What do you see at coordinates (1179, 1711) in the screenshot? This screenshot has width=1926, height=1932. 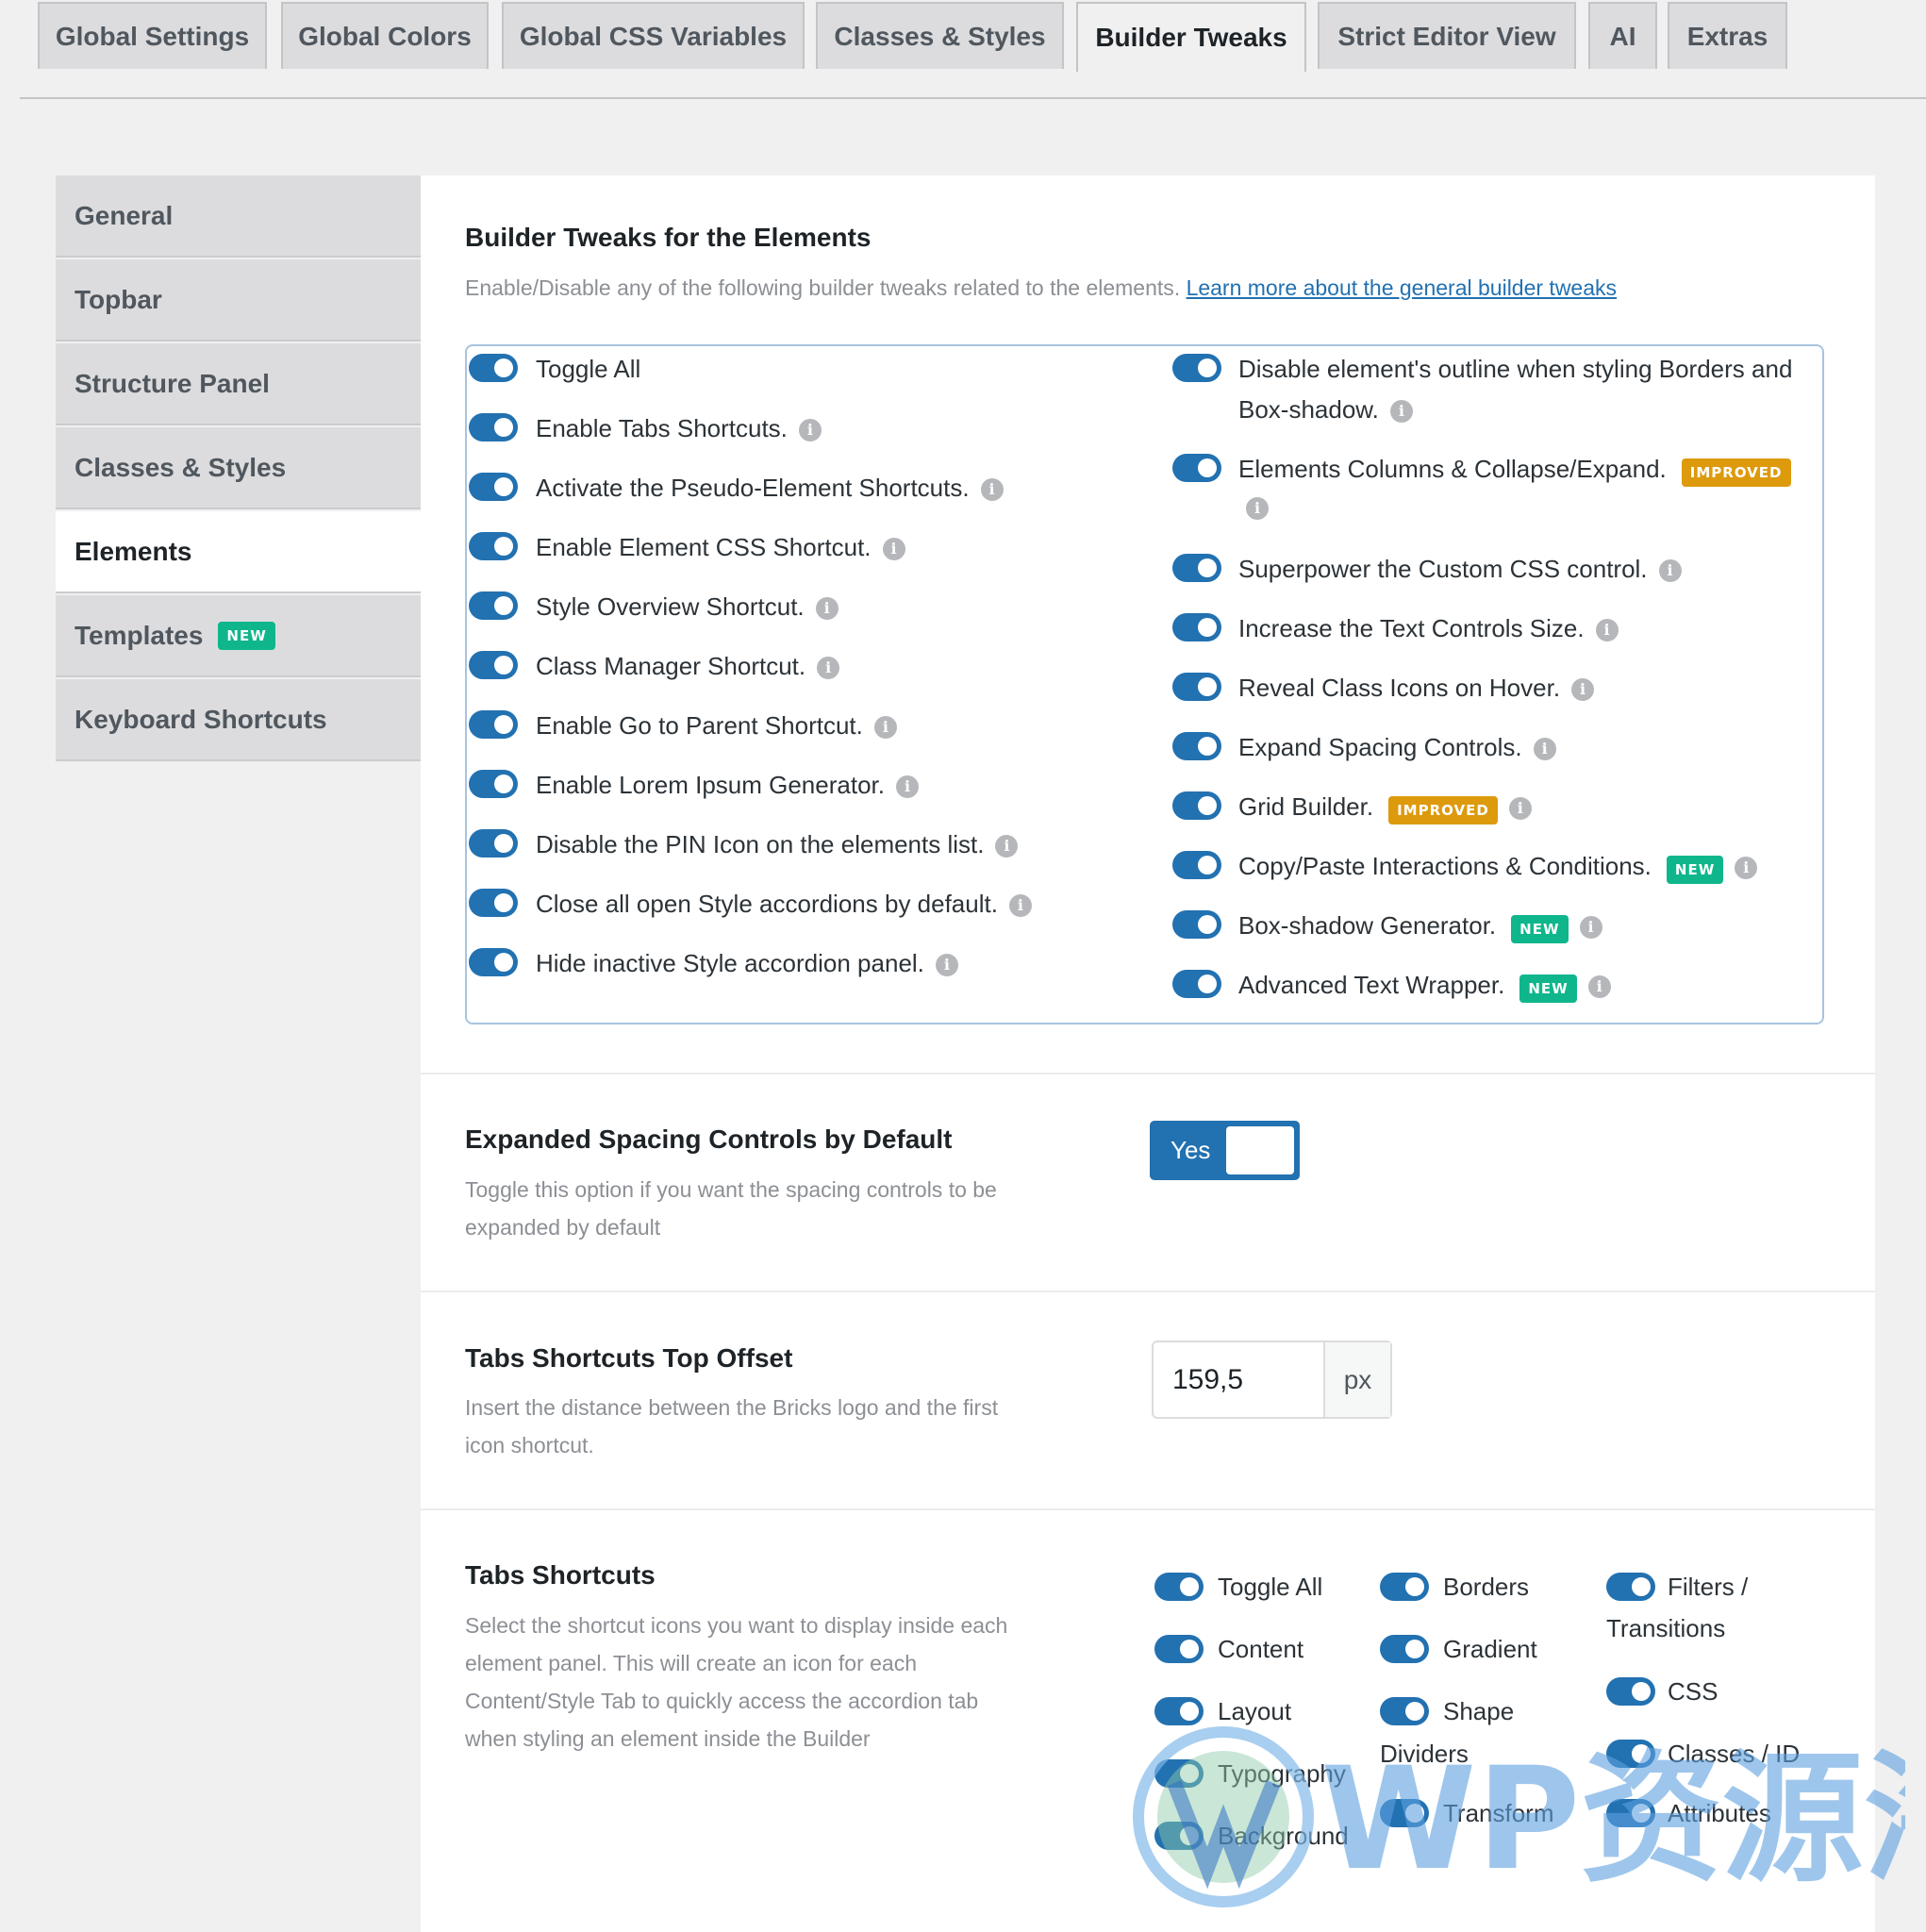 I see `shortcut-layout-switch` at bounding box center [1179, 1711].